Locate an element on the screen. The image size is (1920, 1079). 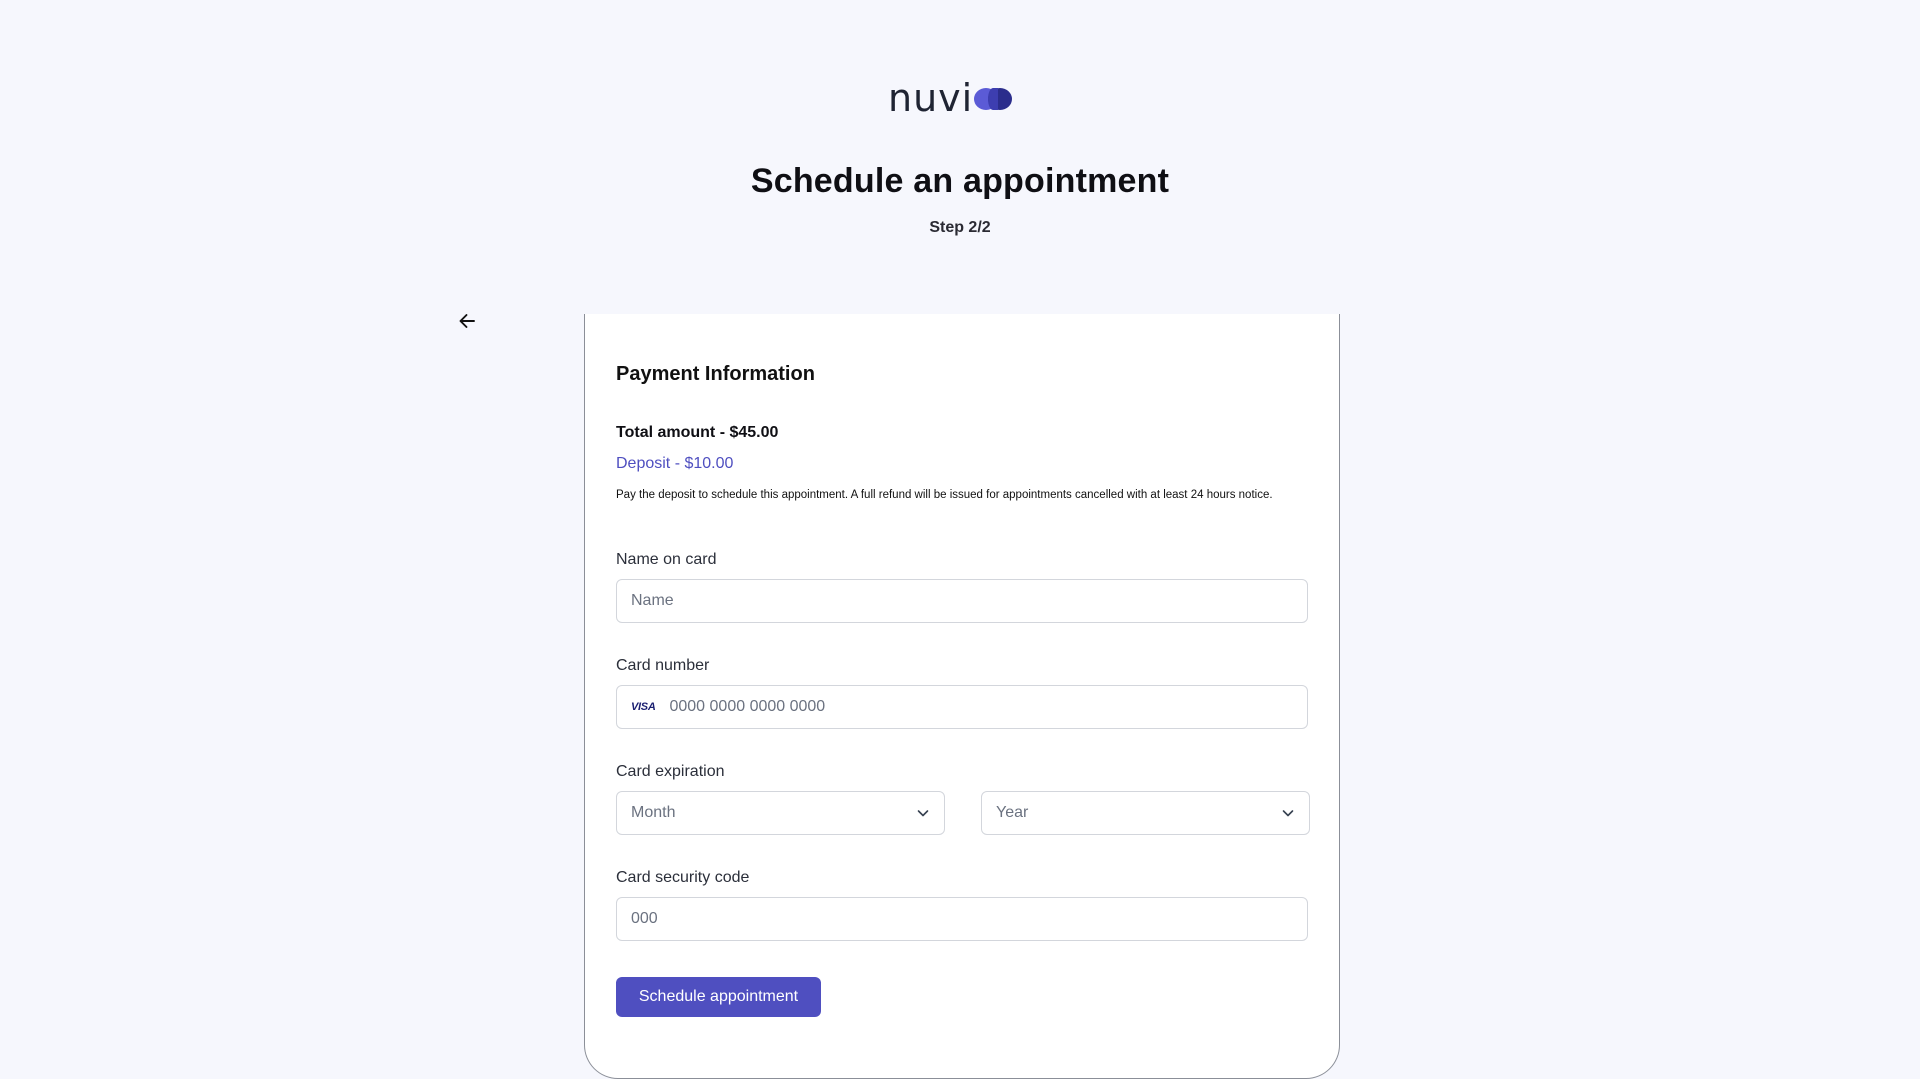
total-amount: Total amount - $45.00 is located at coordinates (697, 432).